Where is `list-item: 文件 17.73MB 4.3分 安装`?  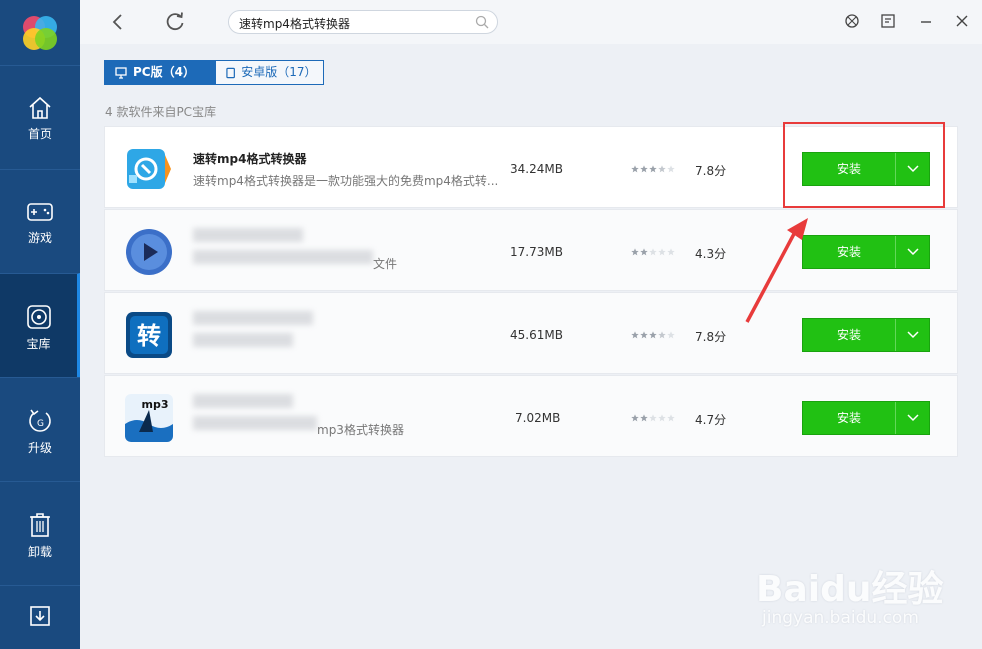
list-item: 文件 17.73MB 4.3分 安装 is located at coordinates (531, 250).